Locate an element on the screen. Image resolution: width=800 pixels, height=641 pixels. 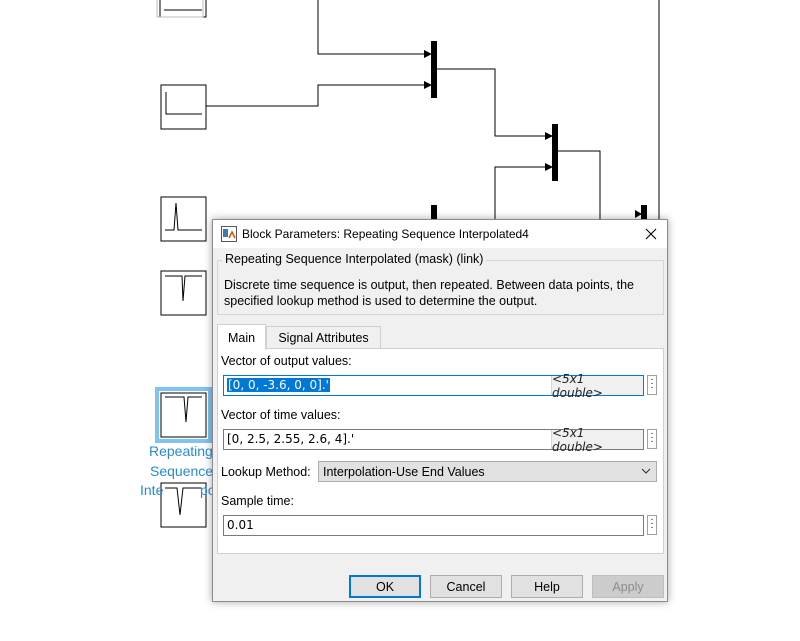
apply-button: Apply is located at coordinates (628, 586).